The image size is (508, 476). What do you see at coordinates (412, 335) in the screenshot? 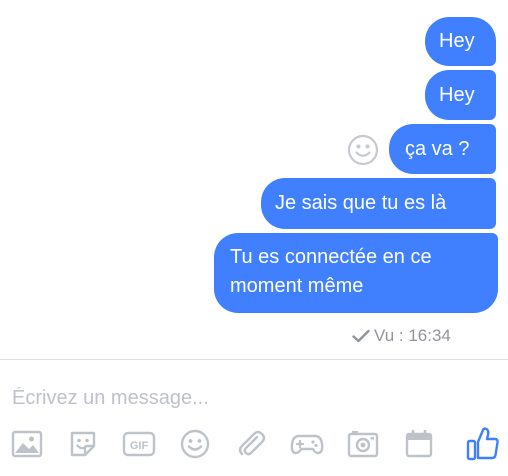
I see `seen-text: Vu : 16:34` at bounding box center [412, 335].